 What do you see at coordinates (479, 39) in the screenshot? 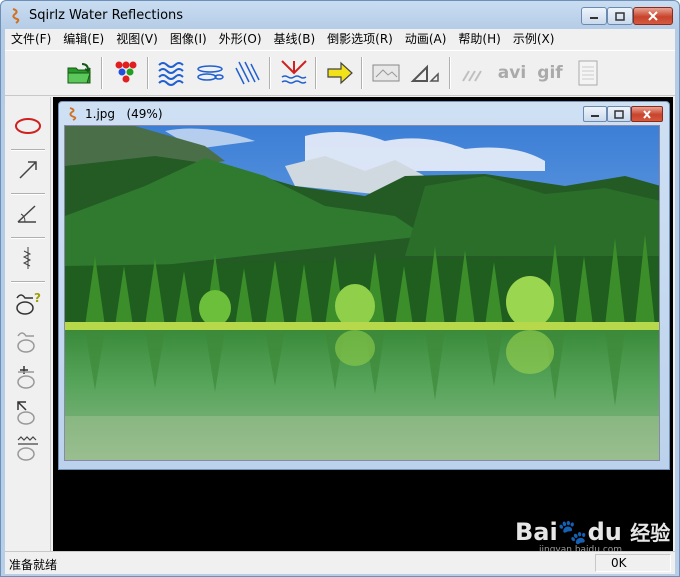
I see `menu-help: 帮助(H)` at bounding box center [479, 39].